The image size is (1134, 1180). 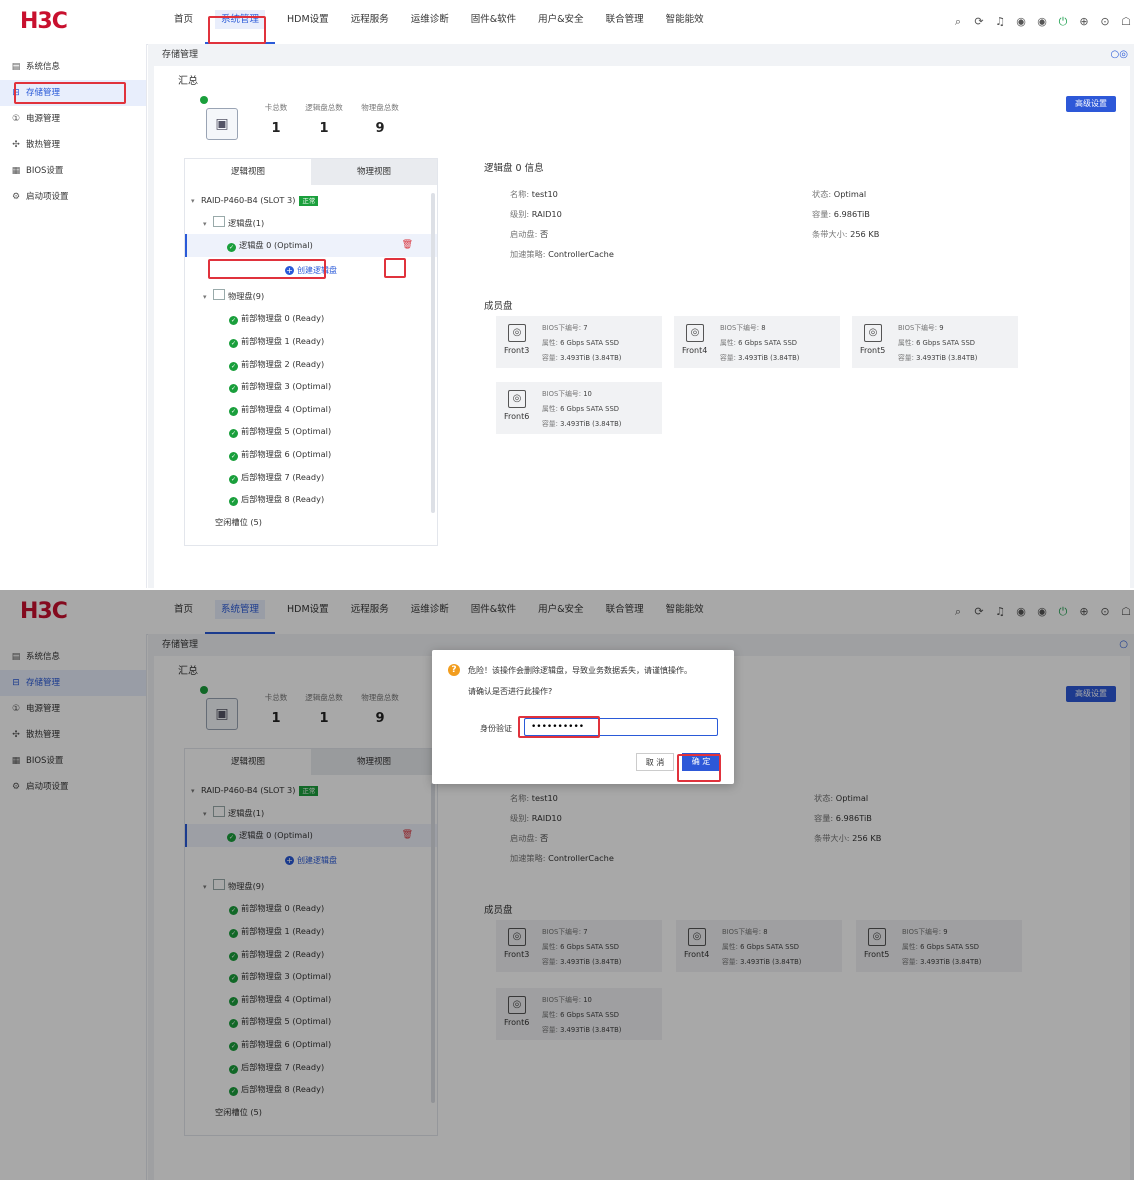 What do you see at coordinates (311, 200) in the screenshot?
I see `tree-controller: ▾ RAID-P460-B4 (SLOT 3) 正常` at bounding box center [311, 200].